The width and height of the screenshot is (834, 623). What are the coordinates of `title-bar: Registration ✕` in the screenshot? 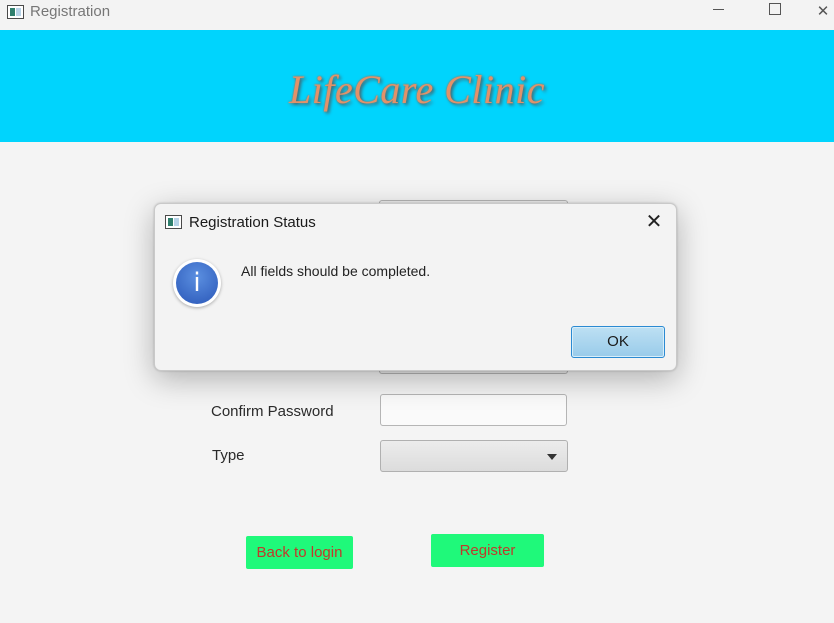 It's located at (417, 15).